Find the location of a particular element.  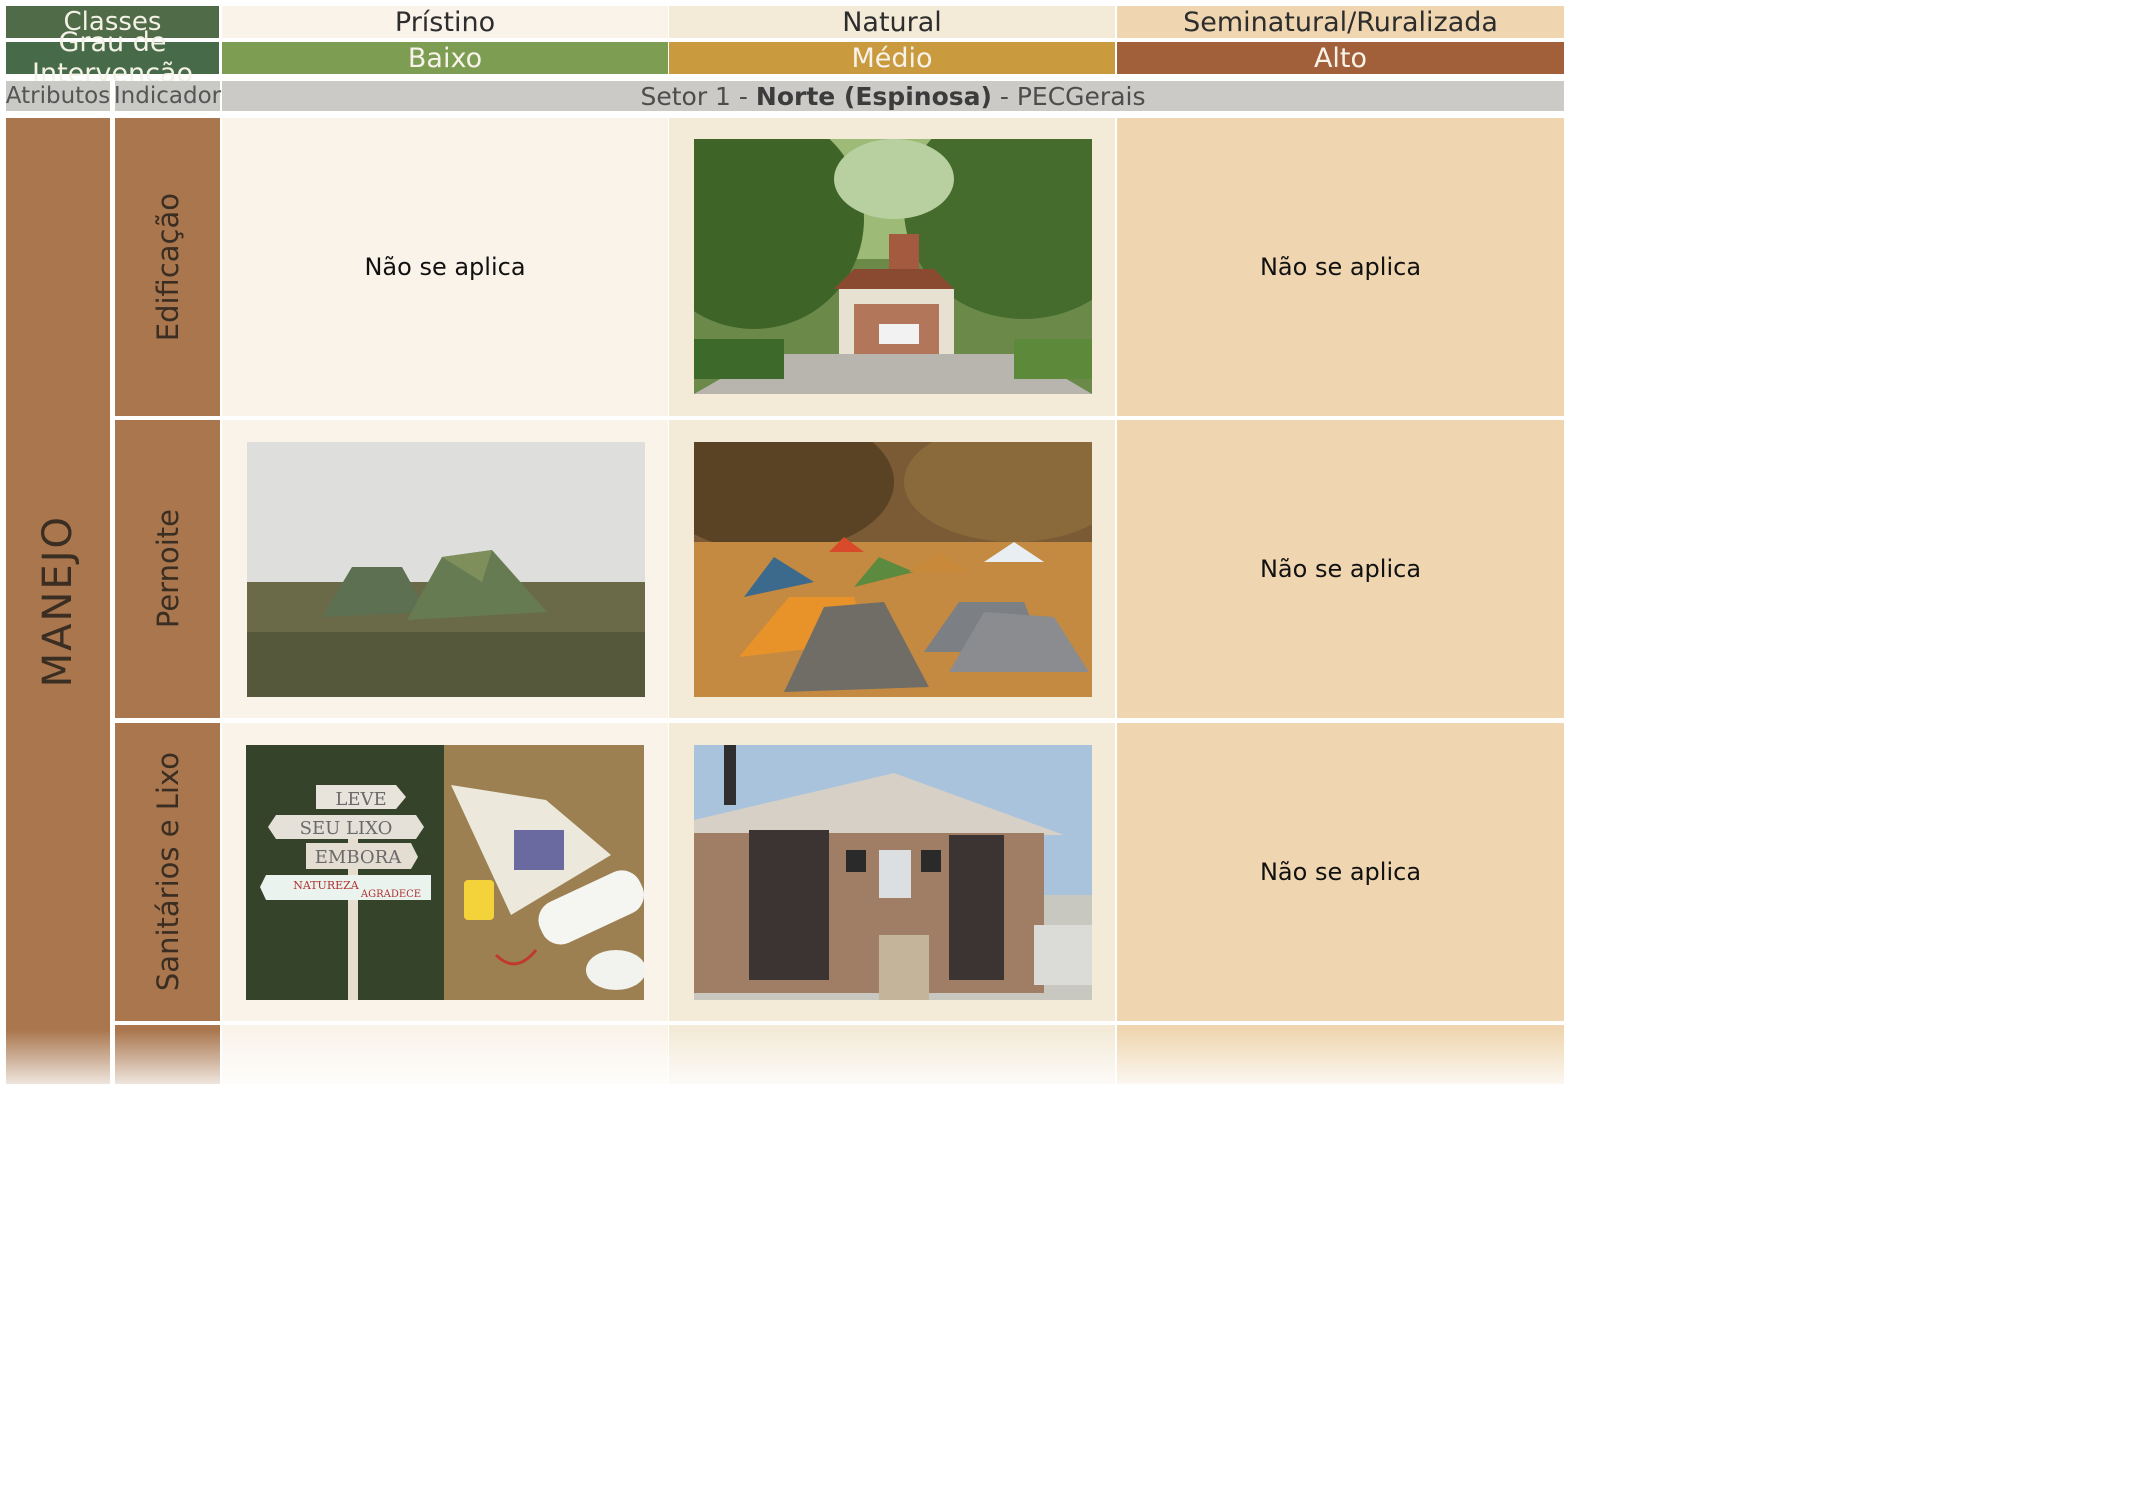

cell-pernoite-natural is located at coordinates (892, 569).